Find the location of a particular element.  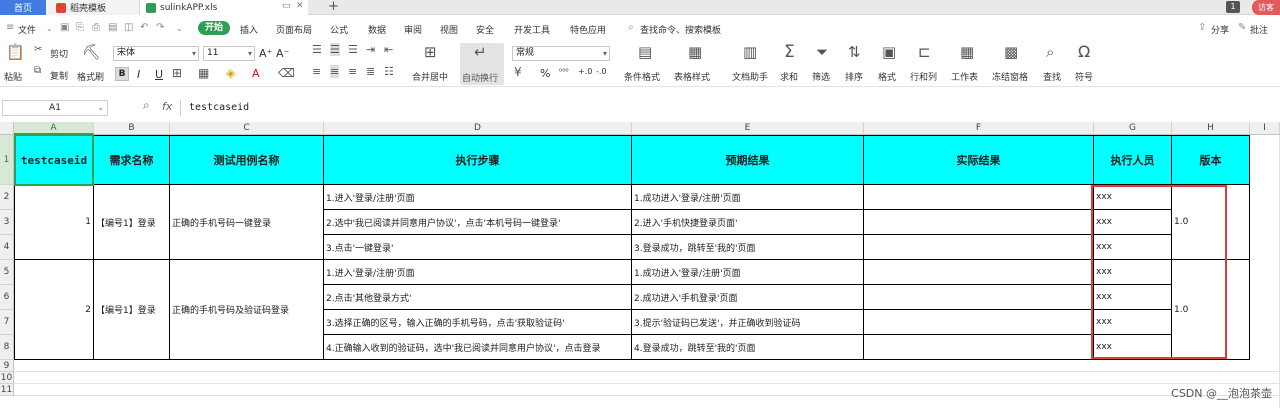

format-painter-button: 格式刷 is located at coordinates (90, 76).